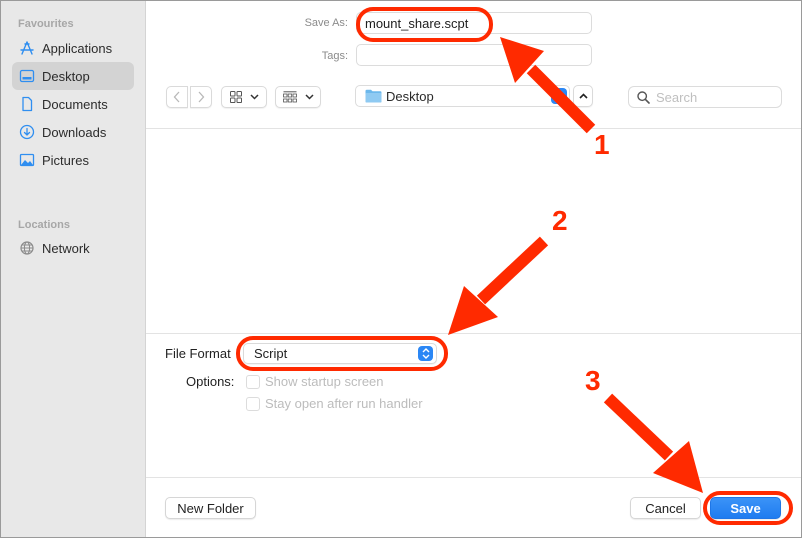 Image resolution: width=802 pixels, height=538 pixels. Describe the element at coordinates (210, 508) in the screenshot. I see `new-folder-button: New Folder` at that location.